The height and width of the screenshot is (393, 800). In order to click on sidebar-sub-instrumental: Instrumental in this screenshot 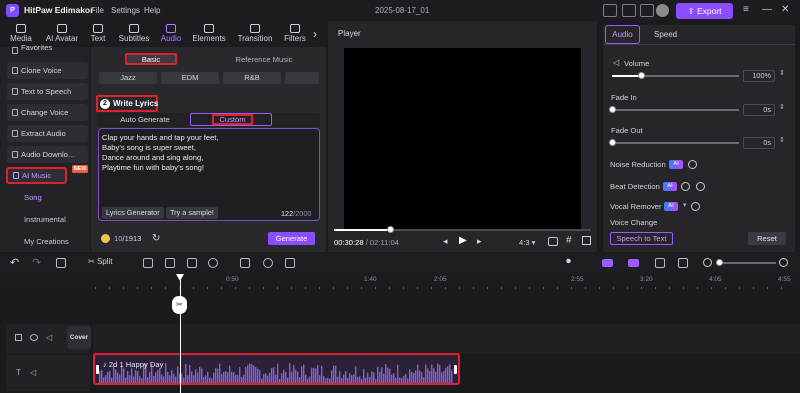, I will do `click(45, 219)`.